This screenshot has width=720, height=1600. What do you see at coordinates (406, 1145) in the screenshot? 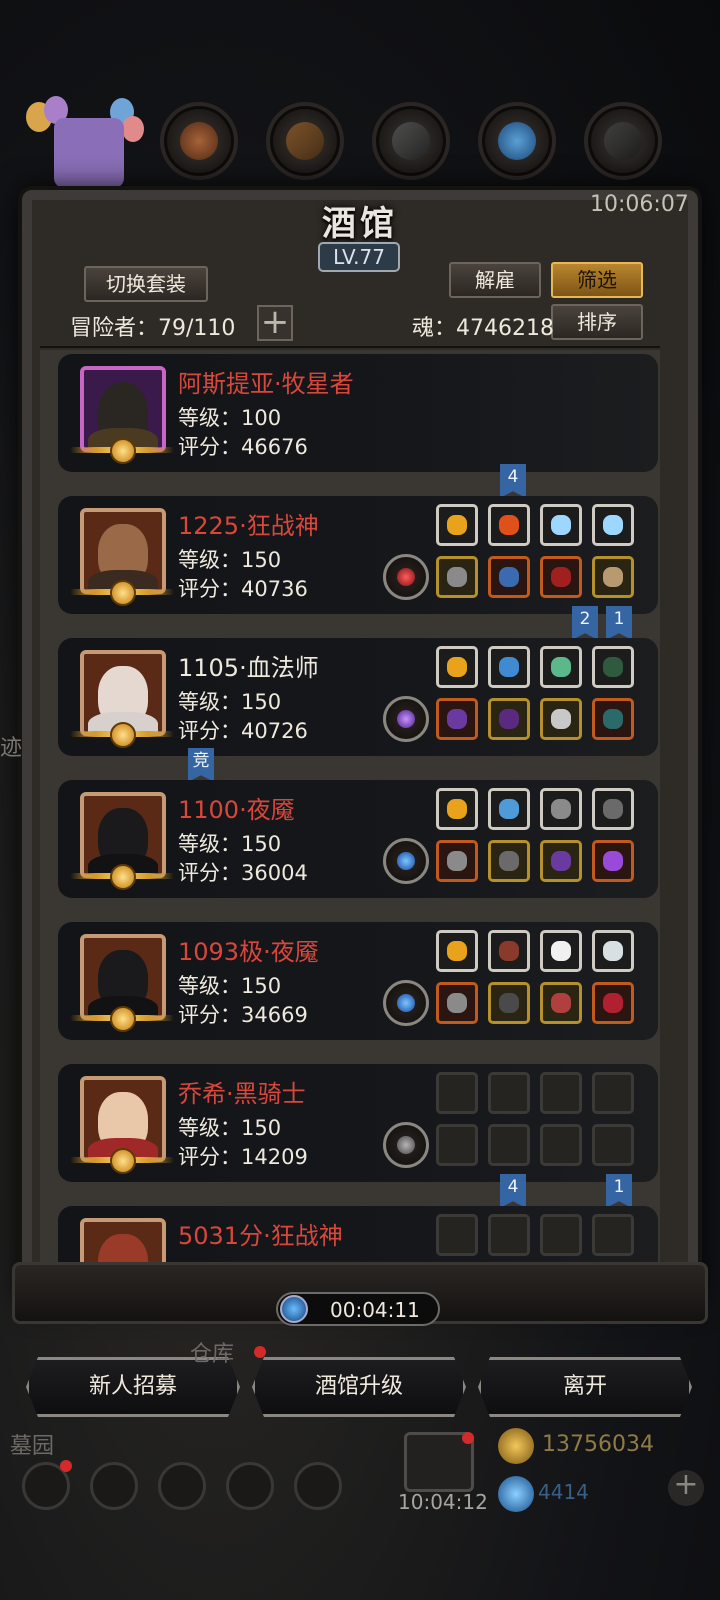
I see `empty-weapon-emblem-icon` at bounding box center [406, 1145].